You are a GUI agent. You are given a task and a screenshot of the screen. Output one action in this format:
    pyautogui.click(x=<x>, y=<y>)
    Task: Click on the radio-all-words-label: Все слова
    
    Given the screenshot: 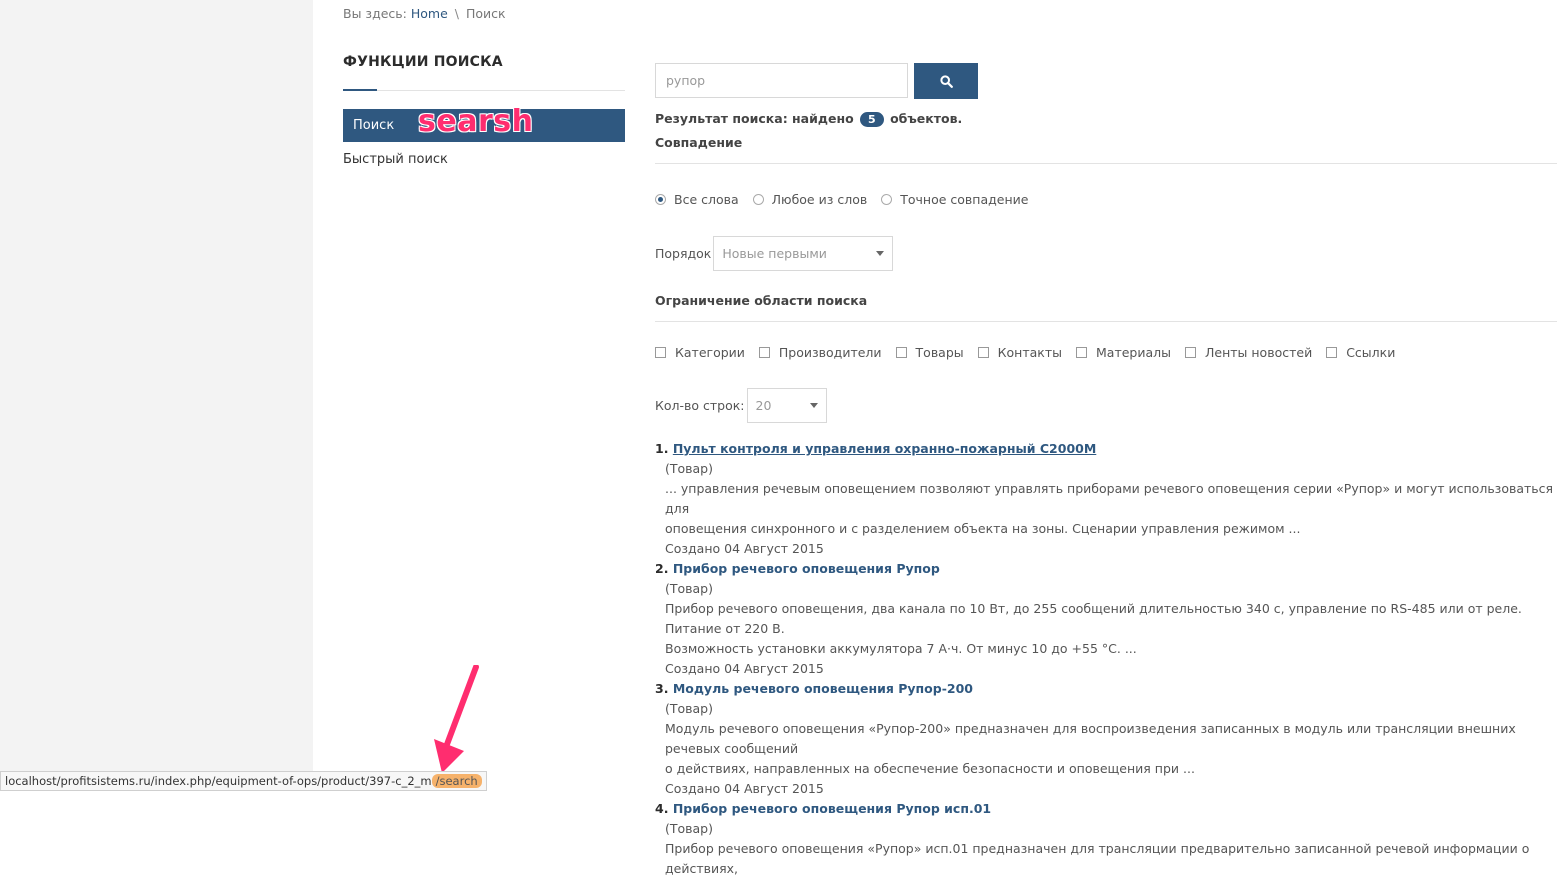 What is the action you would take?
    pyautogui.click(x=706, y=199)
    